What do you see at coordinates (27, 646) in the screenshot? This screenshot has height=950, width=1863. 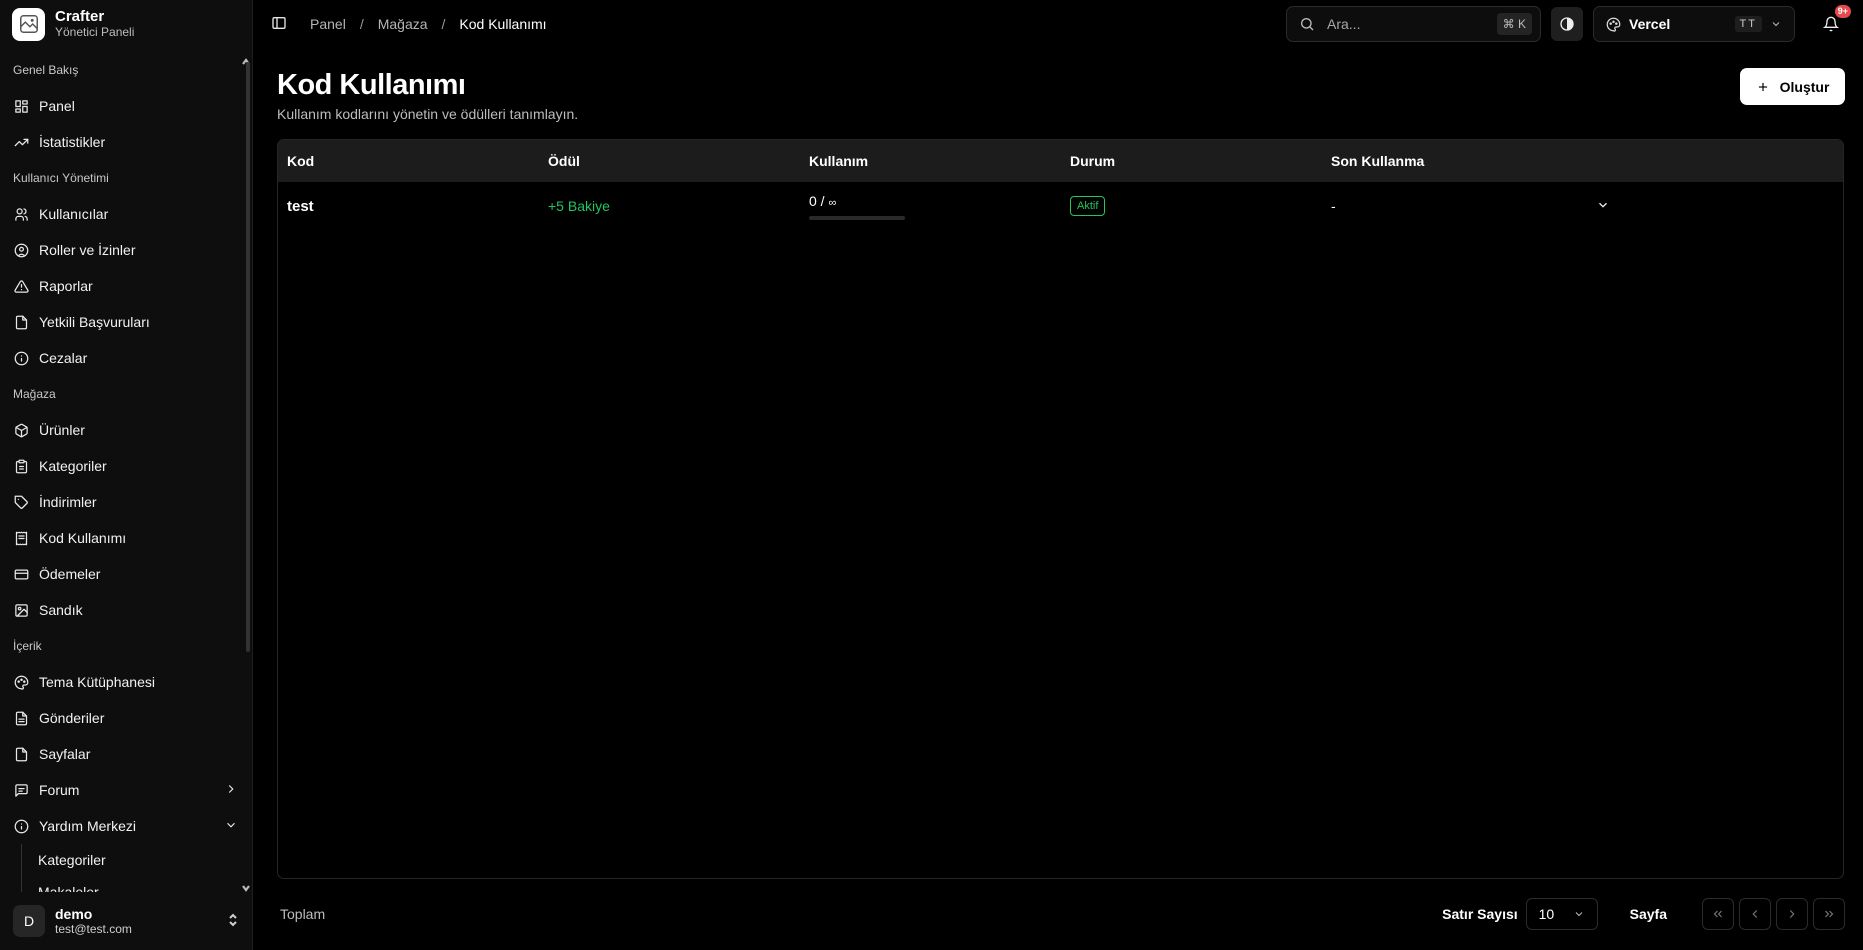 I see `section-label-content: İçerik` at bounding box center [27, 646].